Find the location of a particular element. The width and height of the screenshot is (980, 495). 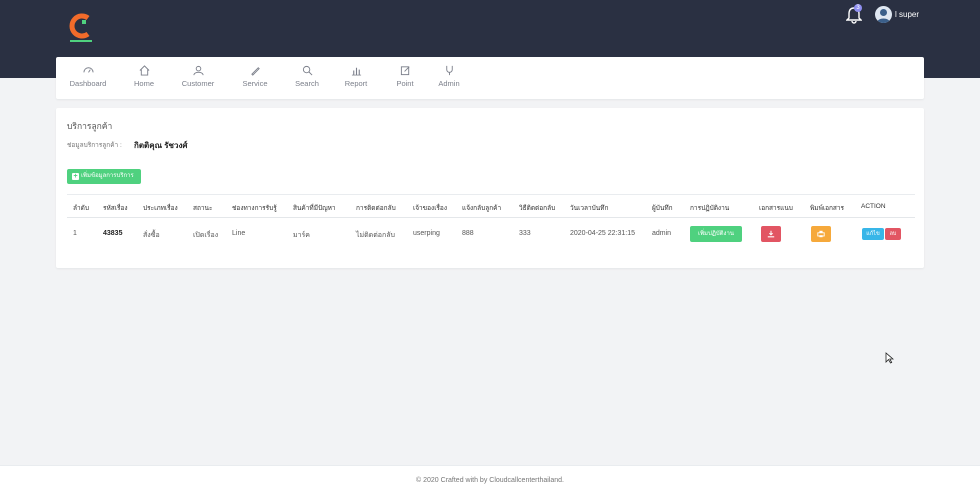

edit-icon is located at coordinates (404, 71).